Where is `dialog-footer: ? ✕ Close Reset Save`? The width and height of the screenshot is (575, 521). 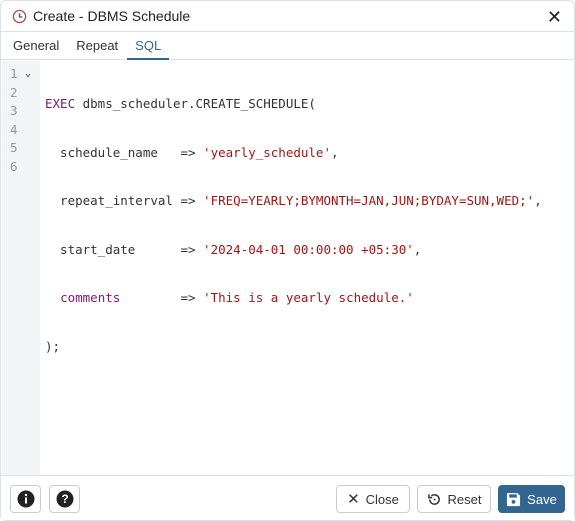
dialog-footer: ? ✕ Close Reset Save is located at coordinates (287, 497).